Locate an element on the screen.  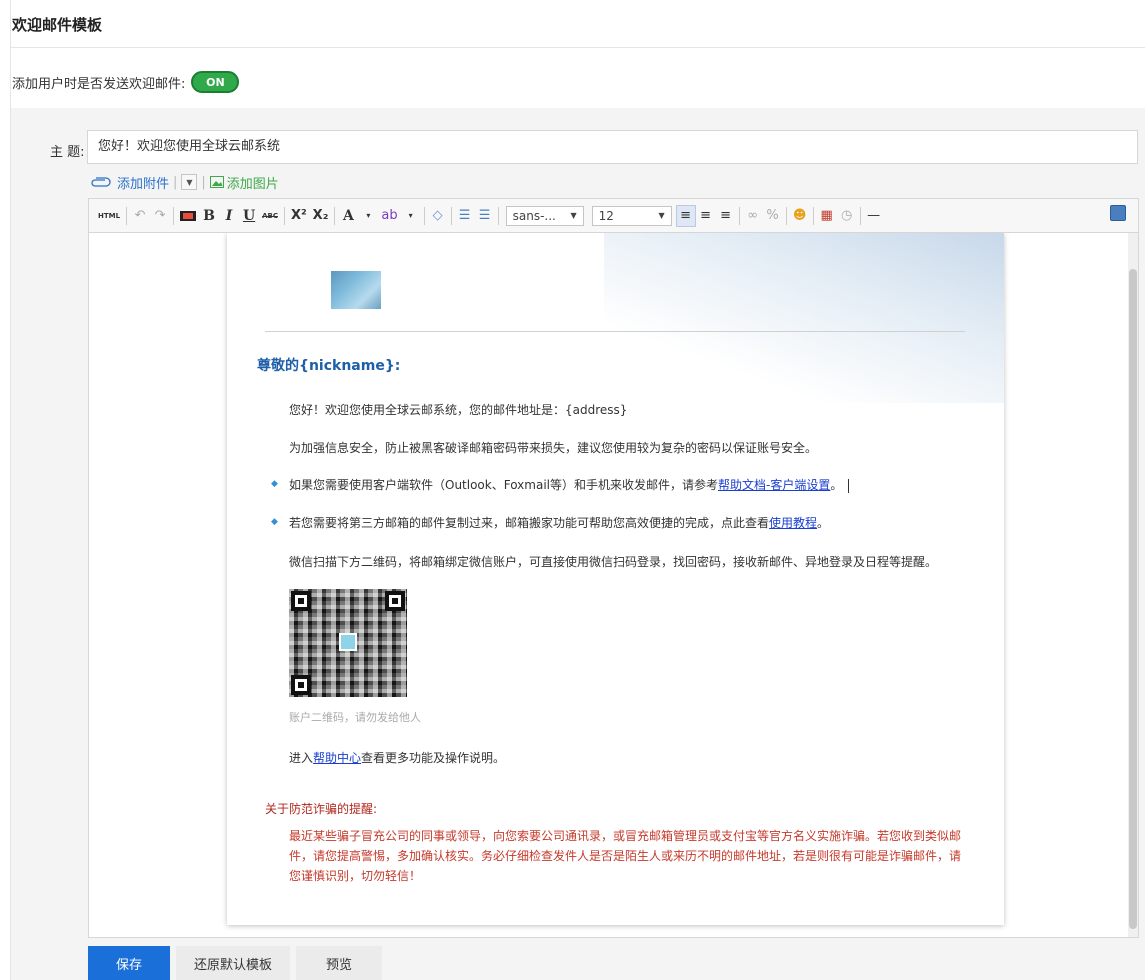
add-image-label: 添加图片 is located at coordinates (252, 184).